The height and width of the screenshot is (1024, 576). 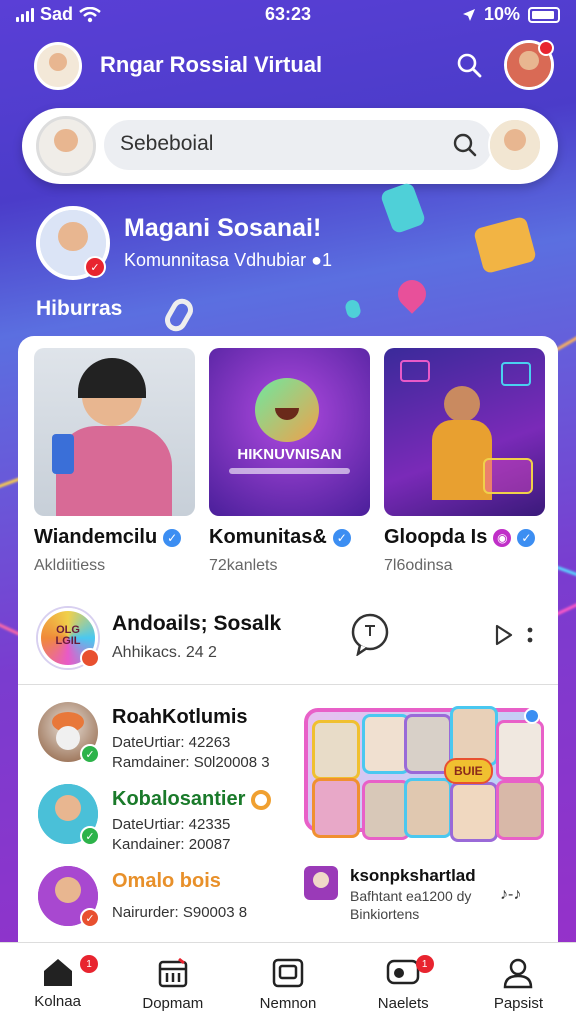 I want to click on tile-name: Wiandemcilu, so click(x=96, y=537).